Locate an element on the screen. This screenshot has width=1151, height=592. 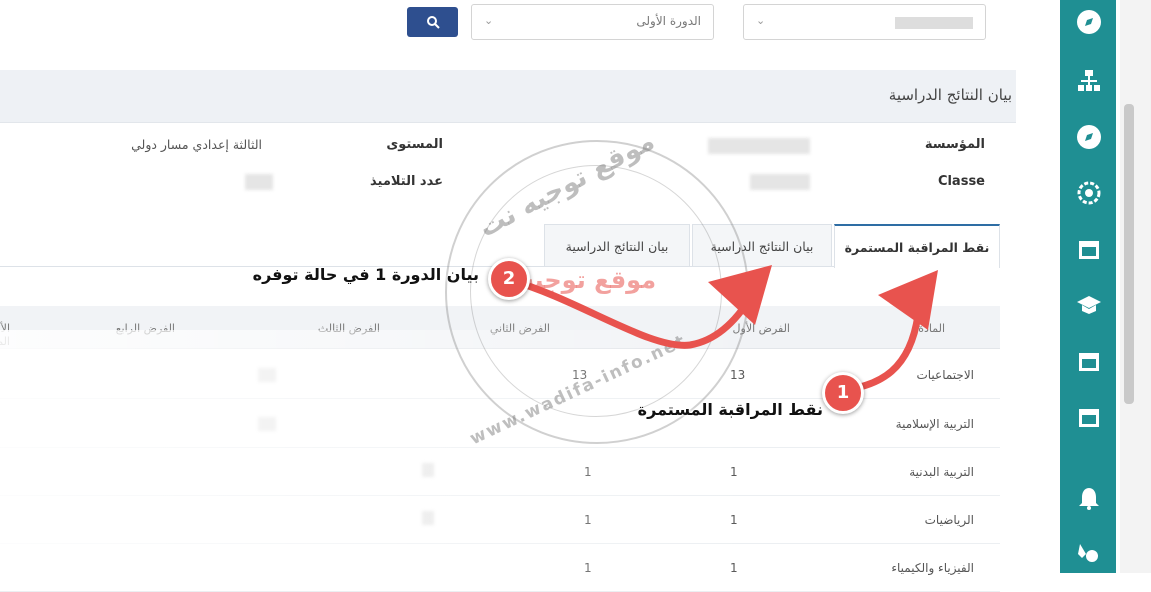
step-1-badge: 1 is located at coordinates (843, 393).